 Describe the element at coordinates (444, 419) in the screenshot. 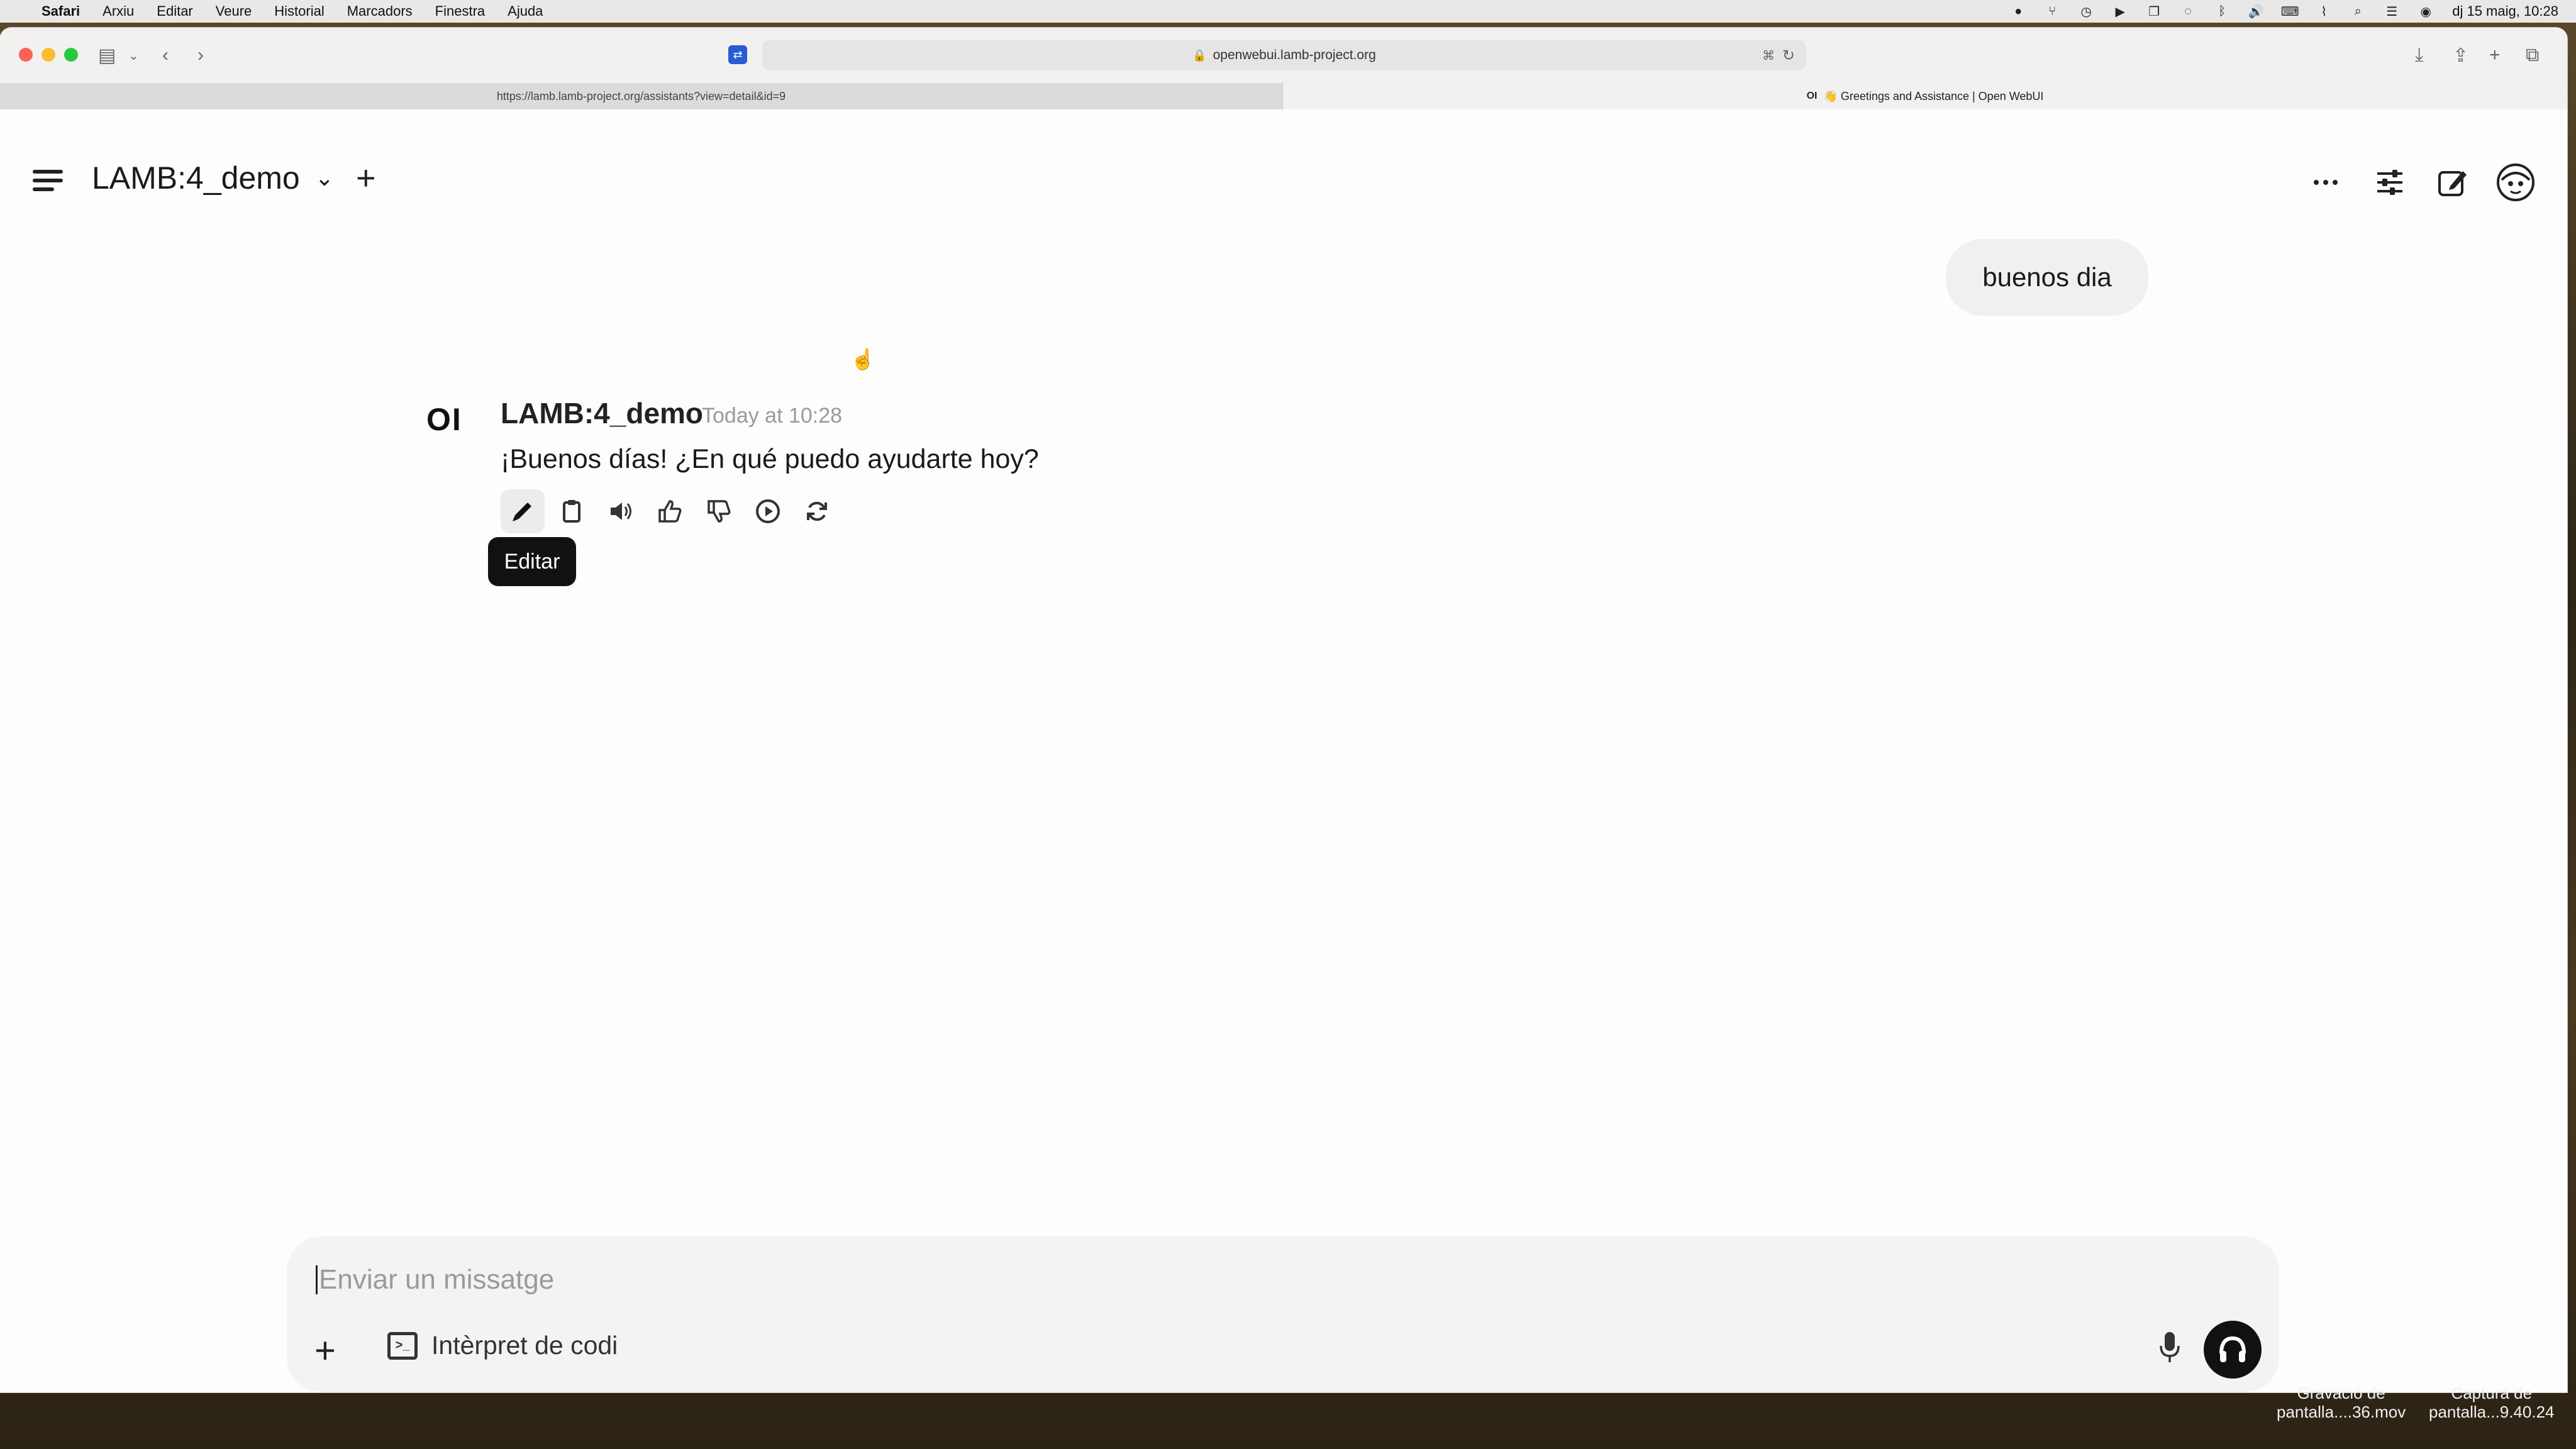

I see `assistant-avatar: OI` at that location.